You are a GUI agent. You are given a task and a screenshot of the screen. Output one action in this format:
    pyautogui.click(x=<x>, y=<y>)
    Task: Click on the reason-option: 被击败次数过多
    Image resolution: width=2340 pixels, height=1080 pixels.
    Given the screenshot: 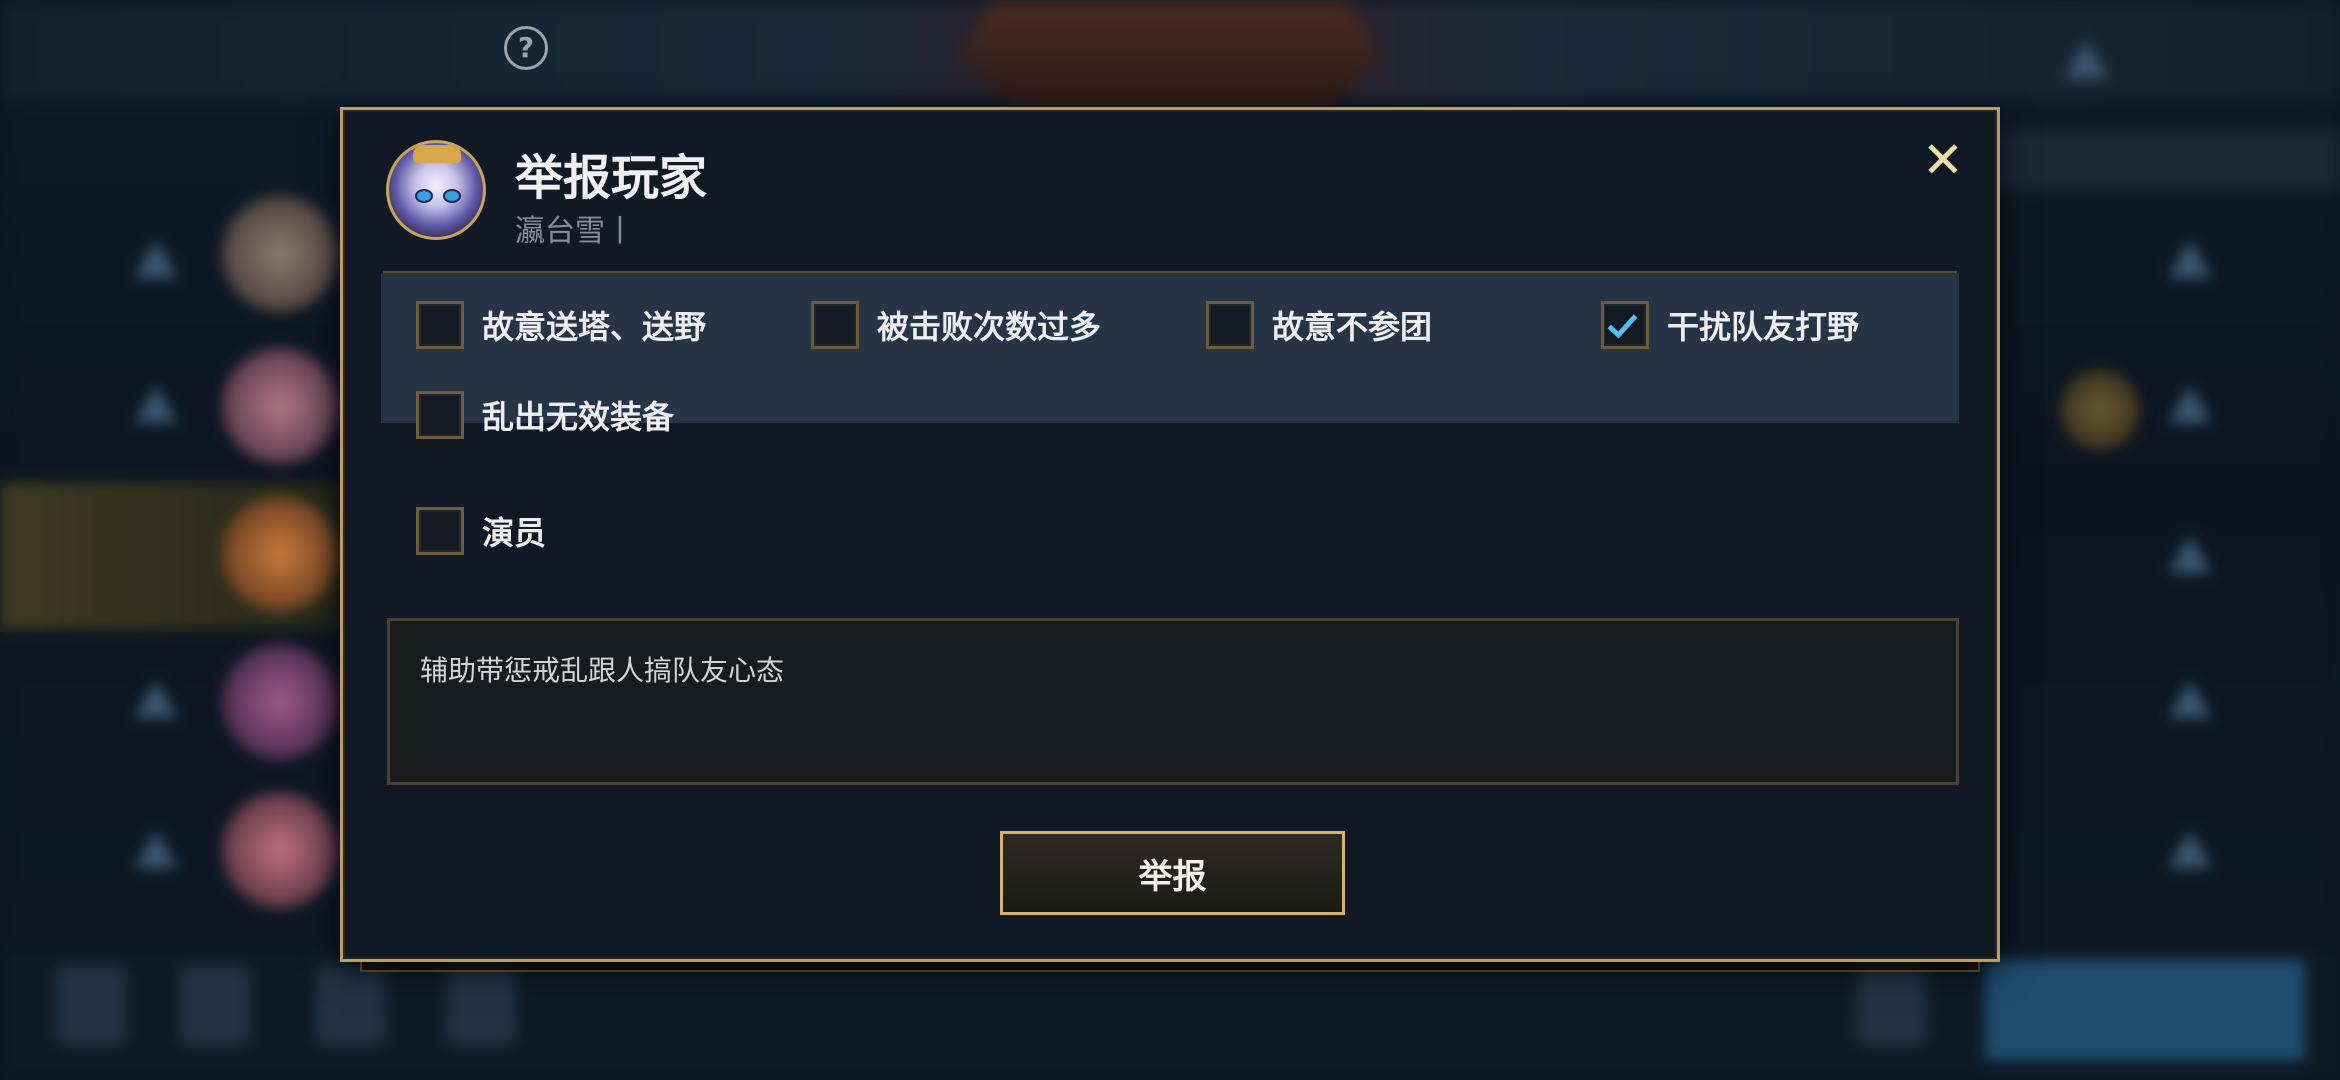 What is the action you would take?
    pyautogui.click(x=956, y=325)
    